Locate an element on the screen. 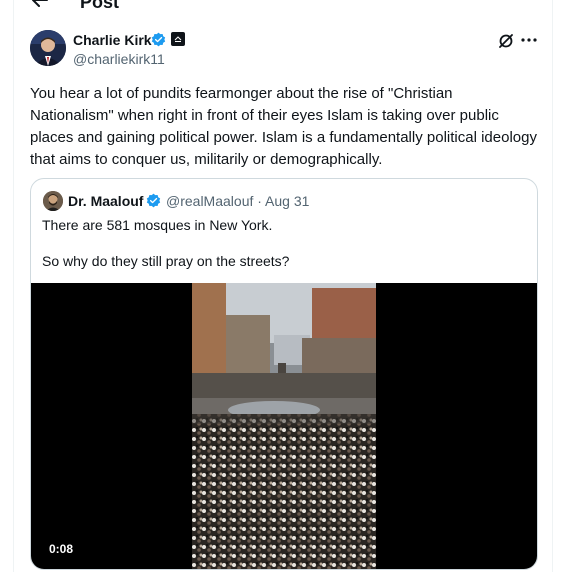 Image resolution: width=561 pixels, height=572 pixels. avatar-image is located at coordinates (48, 48).